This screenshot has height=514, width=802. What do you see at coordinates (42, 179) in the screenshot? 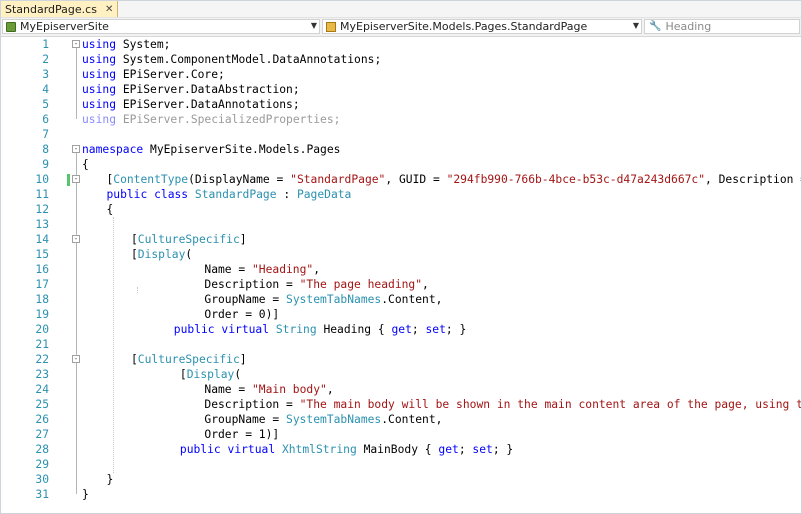
I see `line-number: 10` at bounding box center [42, 179].